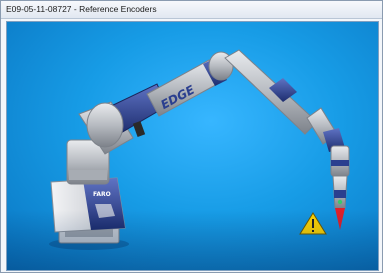  What do you see at coordinates (81, 9) in the screenshot?
I see `window-title: E09-05-11-08727 - Reference Encoders` at bounding box center [81, 9].